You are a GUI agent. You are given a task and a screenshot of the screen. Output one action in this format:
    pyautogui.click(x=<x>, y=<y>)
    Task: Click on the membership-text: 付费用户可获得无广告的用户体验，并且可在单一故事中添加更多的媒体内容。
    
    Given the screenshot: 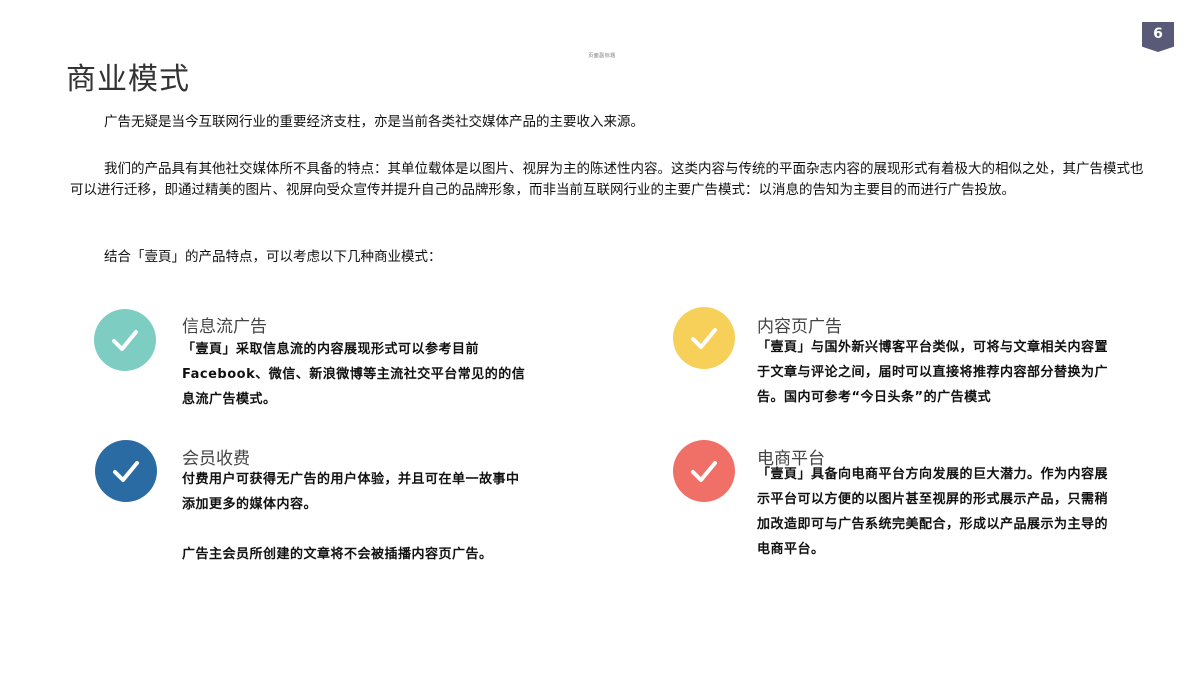 What is the action you would take?
    pyautogui.click(x=351, y=492)
    